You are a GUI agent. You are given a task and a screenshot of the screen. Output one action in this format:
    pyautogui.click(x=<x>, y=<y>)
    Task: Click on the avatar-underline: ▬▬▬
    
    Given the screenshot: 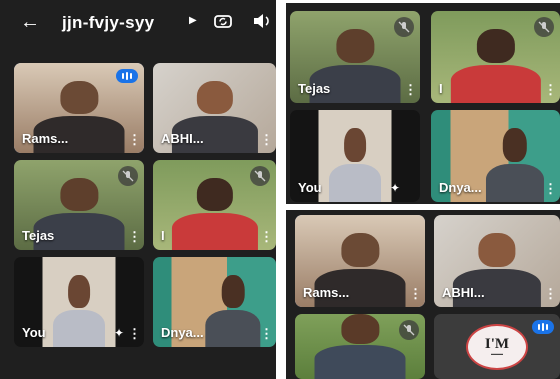 What is the action you would take?
    pyautogui.click(x=497, y=353)
    